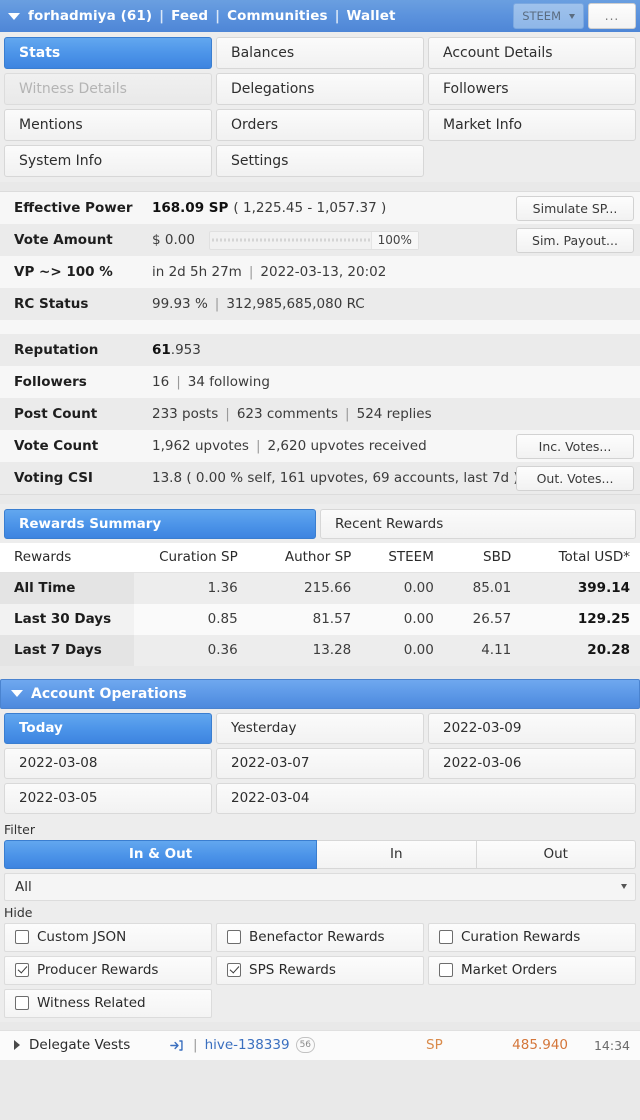 This screenshot has height=1120, width=640. What do you see at coordinates (320, 125) in the screenshot?
I see `tab-orders: Orders` at bounding box center [320, 125].